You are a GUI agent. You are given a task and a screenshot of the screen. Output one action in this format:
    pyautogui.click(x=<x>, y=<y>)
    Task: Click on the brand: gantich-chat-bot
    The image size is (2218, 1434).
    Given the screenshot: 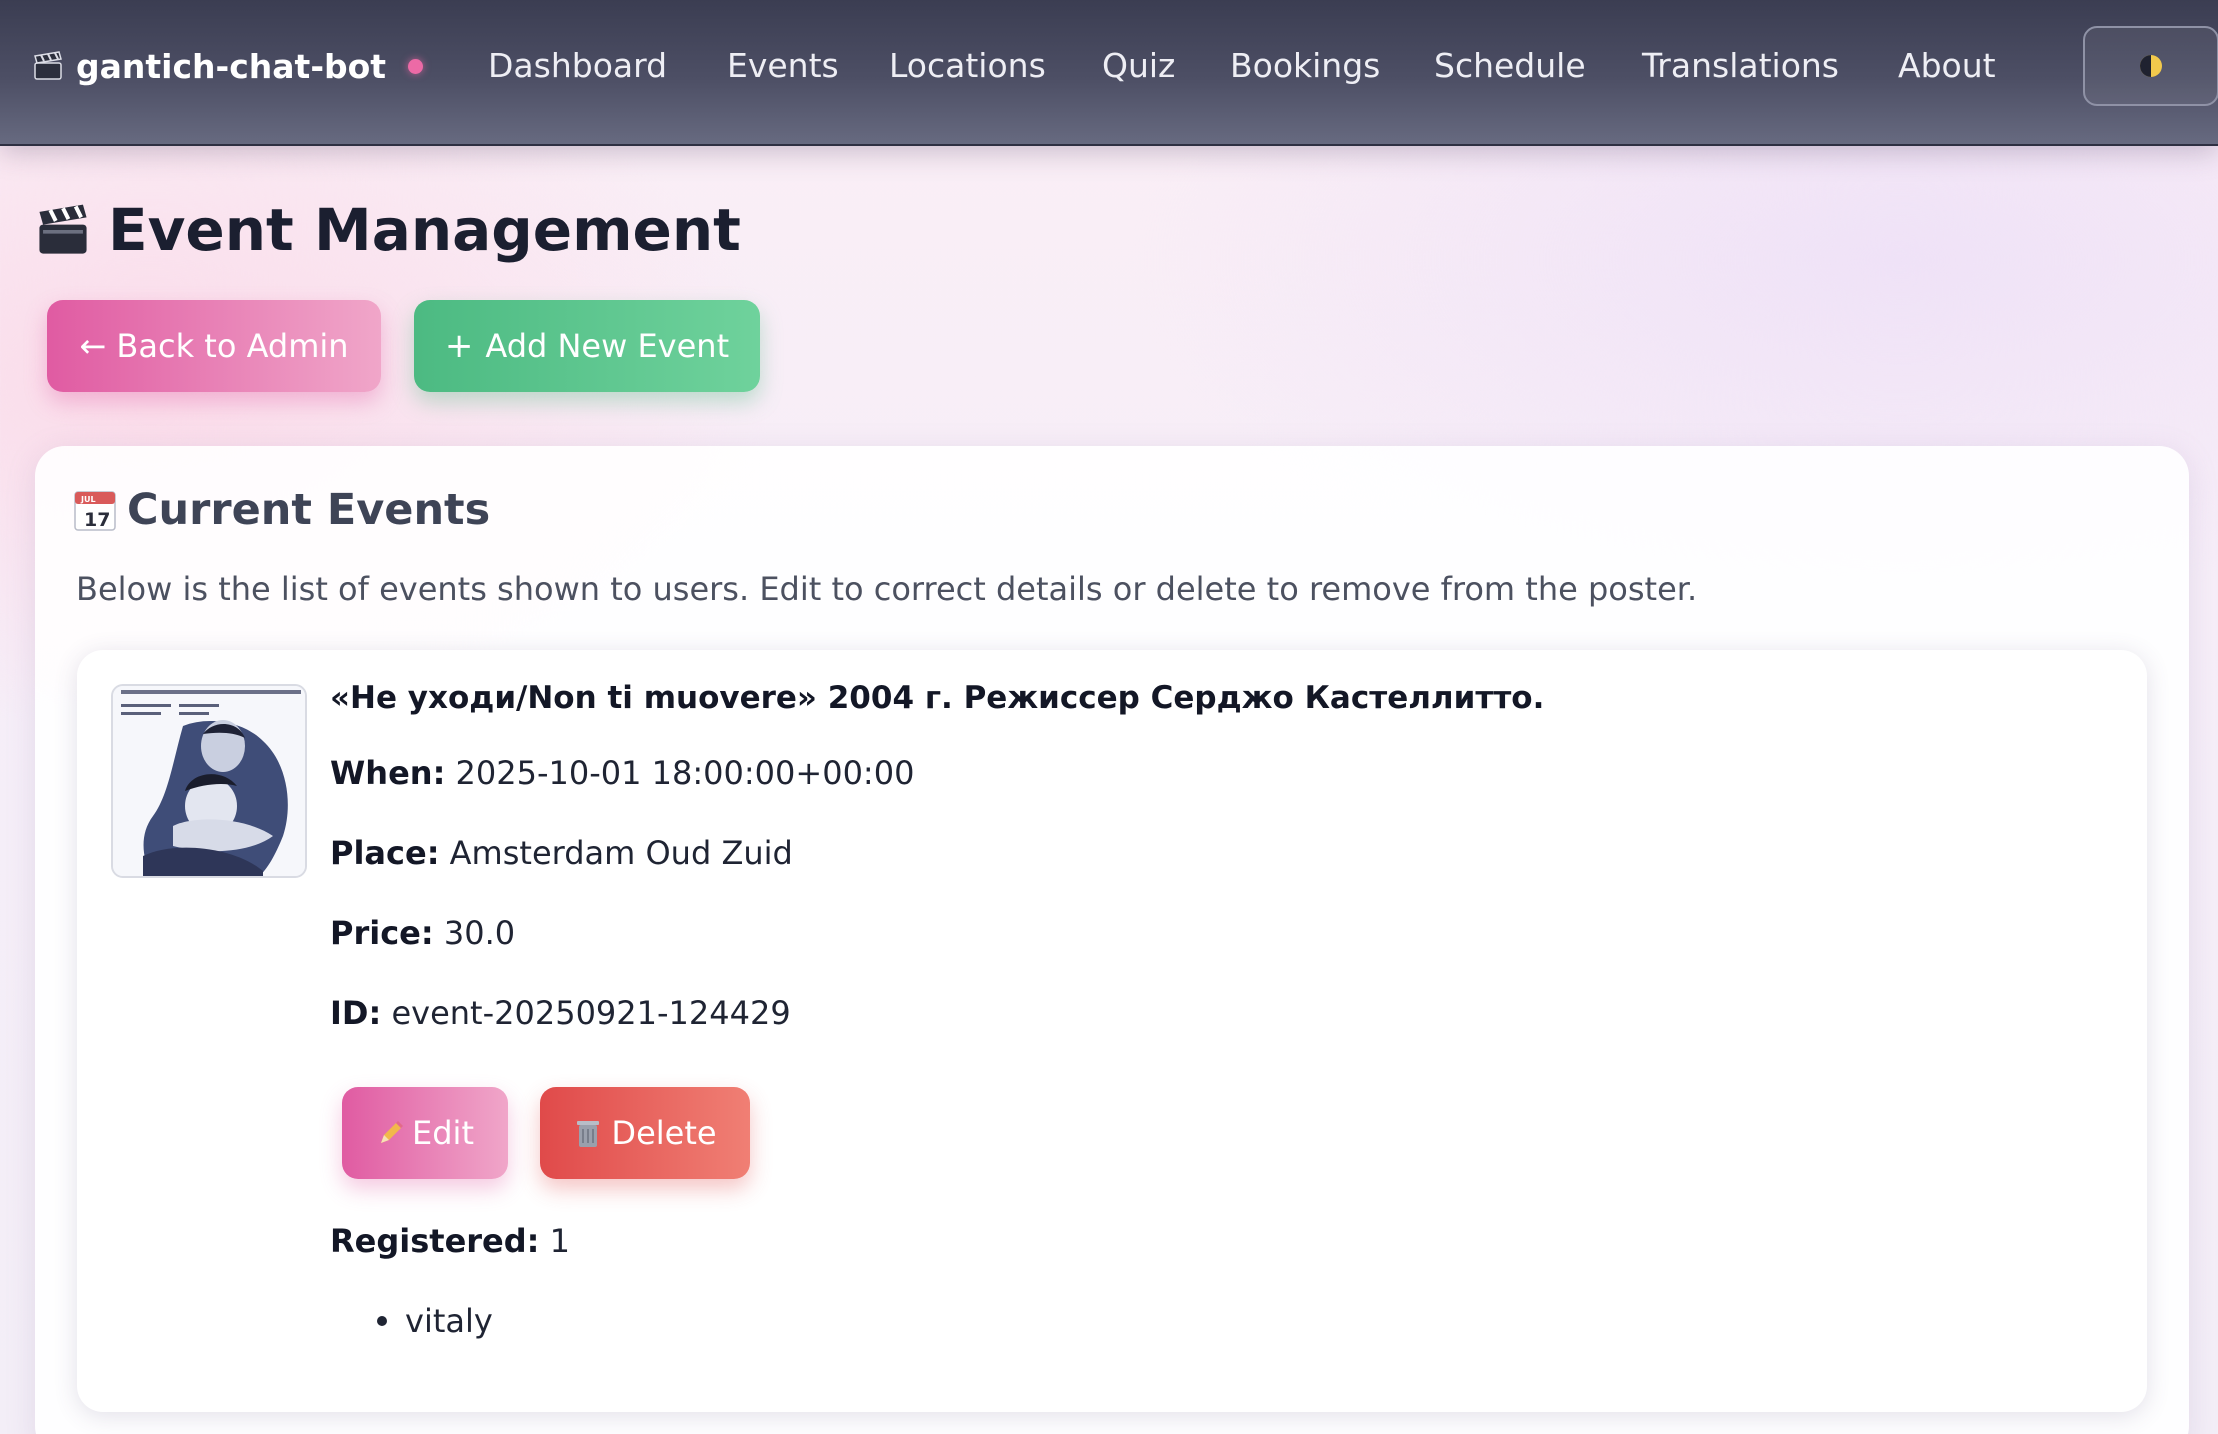 What is the action you would take?
    pyautogui.click(x=228, y=66)
    